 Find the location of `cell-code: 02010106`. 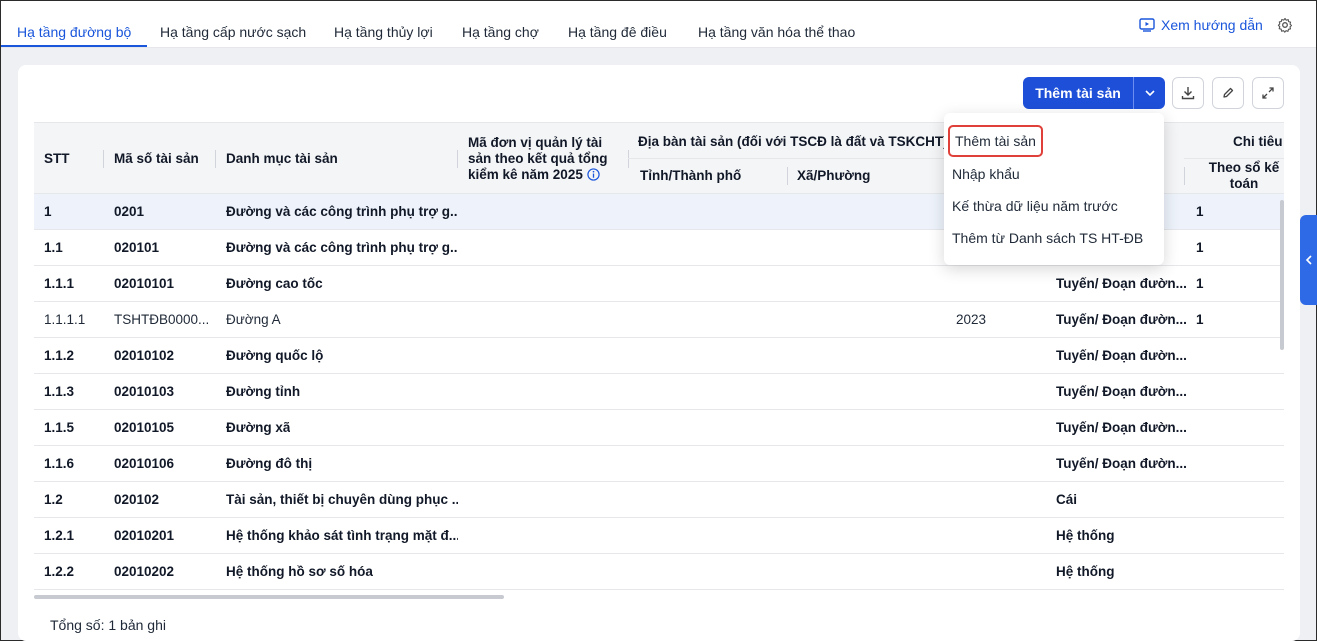

cell-code: 02010106 is located at coordinates (144, 463).